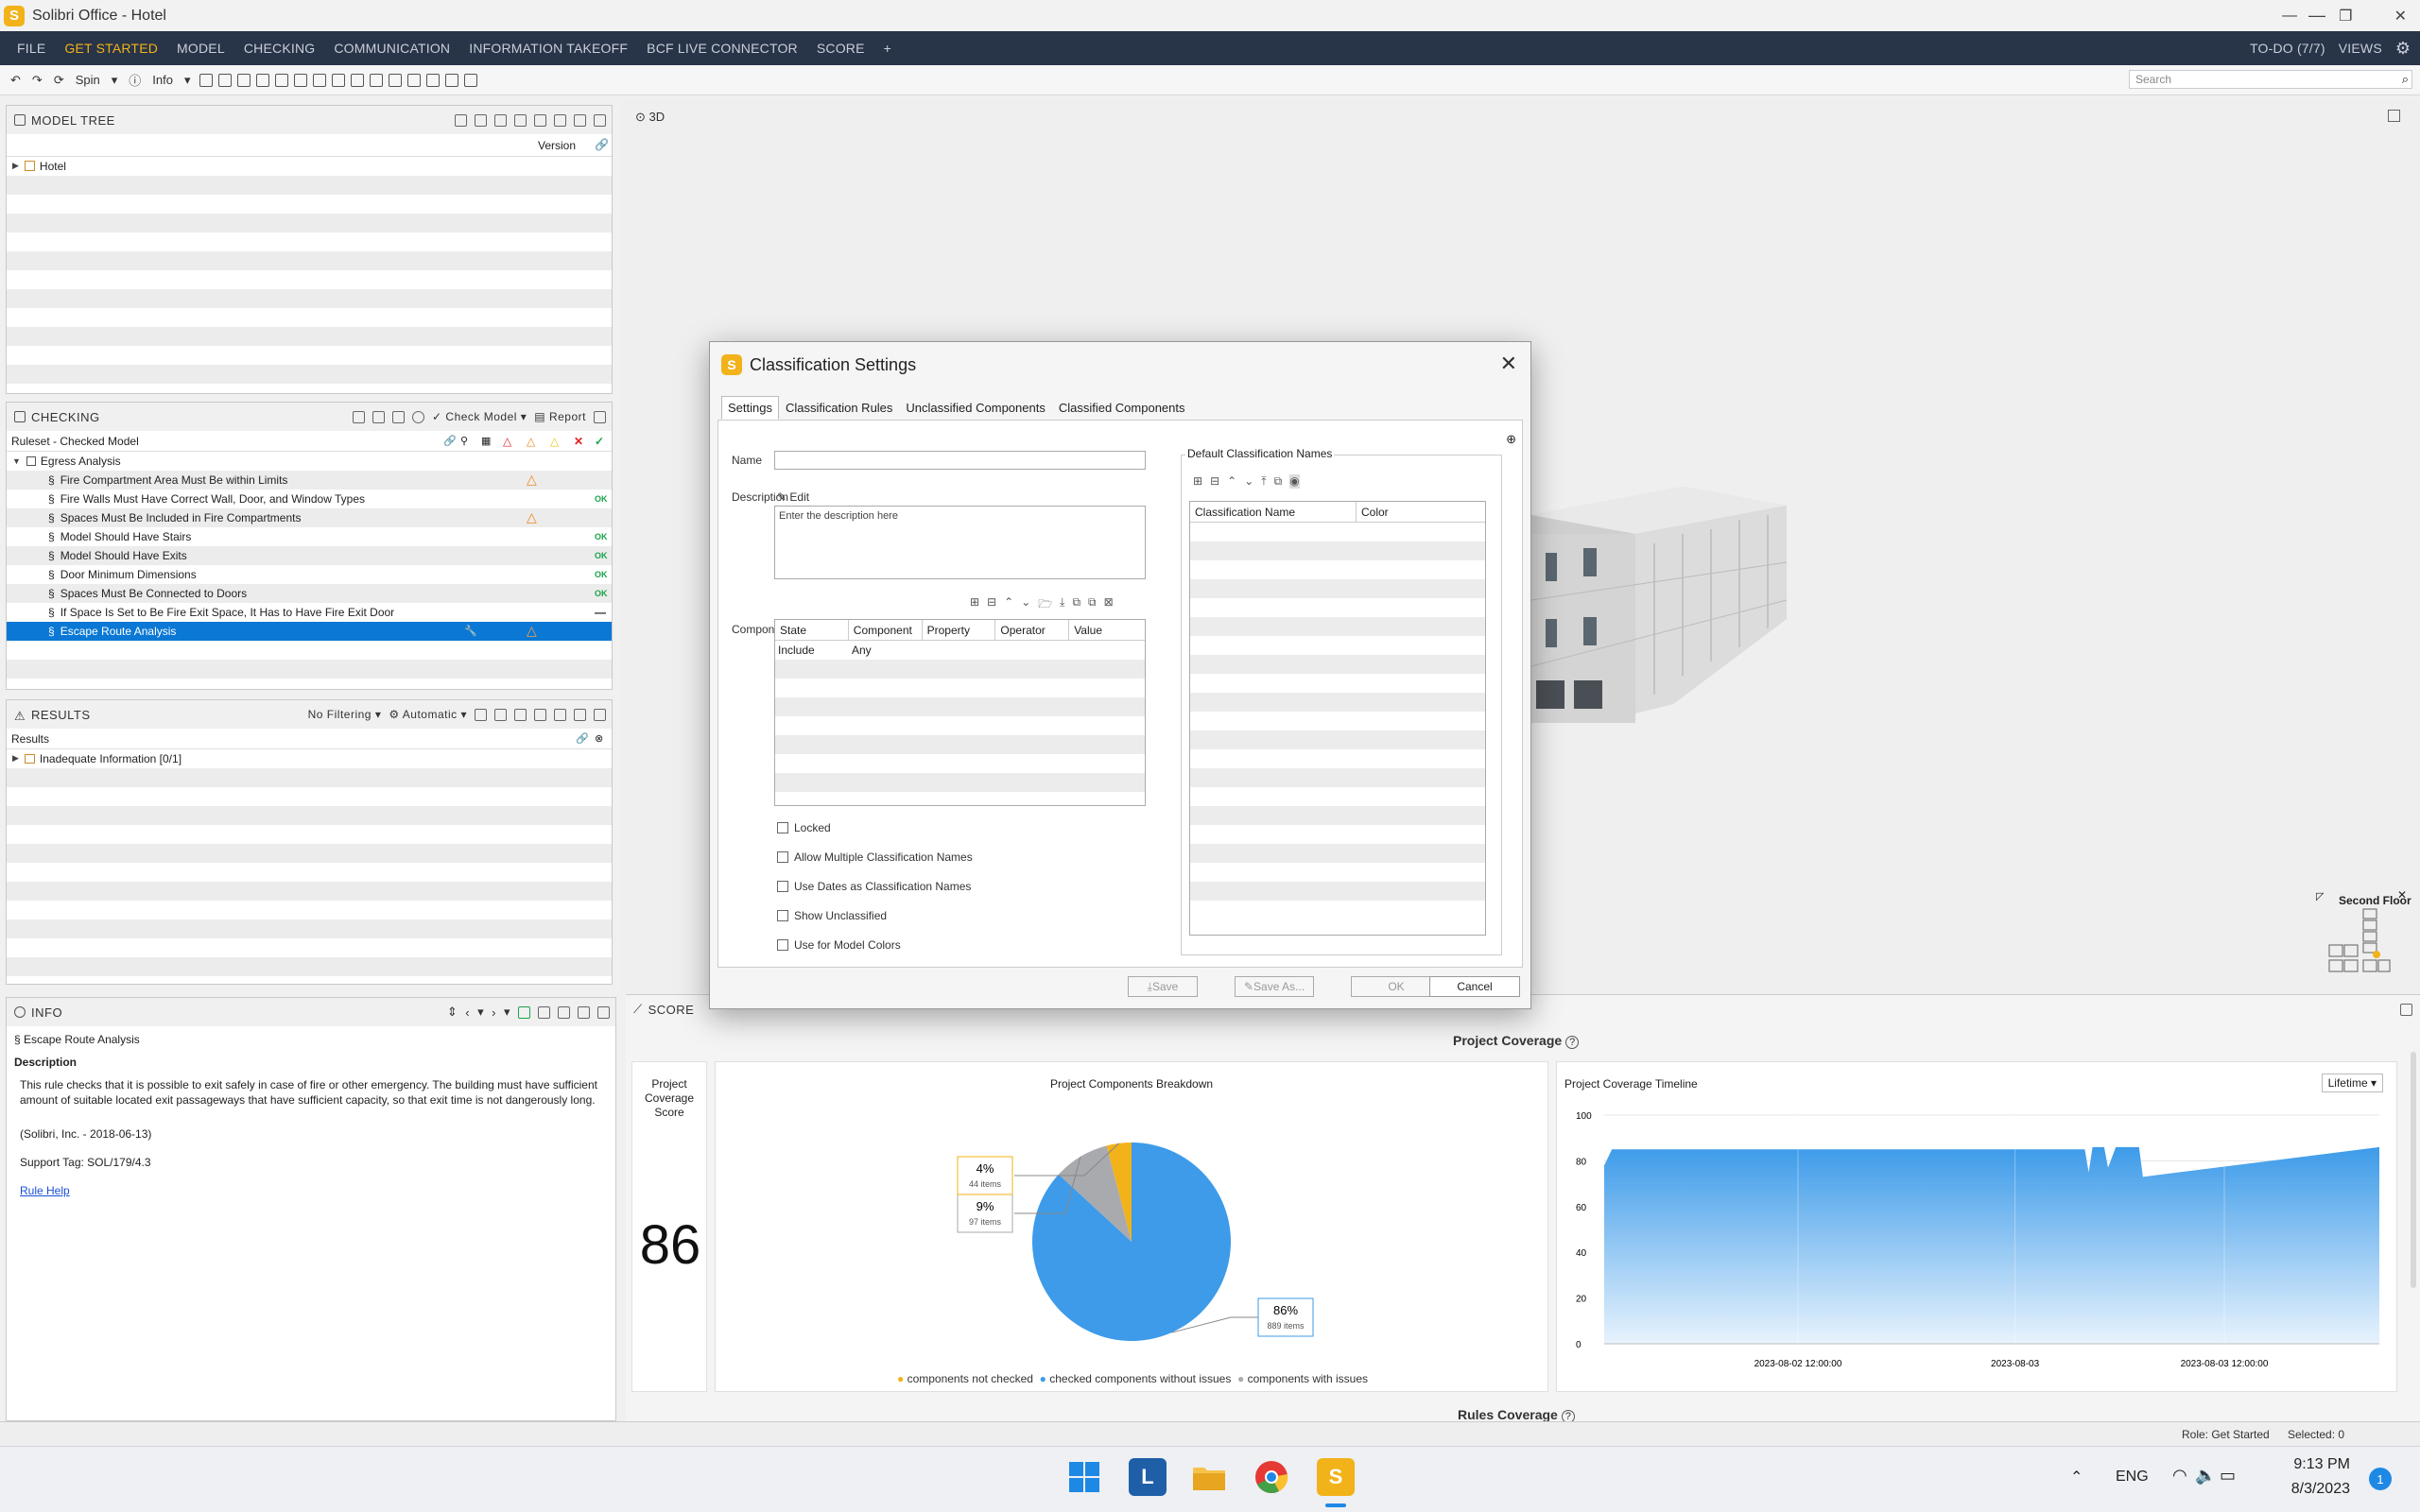  What do you see at coordinates (2205, 1476) in the screenshot?
I see `volume-icon: 🔈` at bounding box center [2205, 1476].